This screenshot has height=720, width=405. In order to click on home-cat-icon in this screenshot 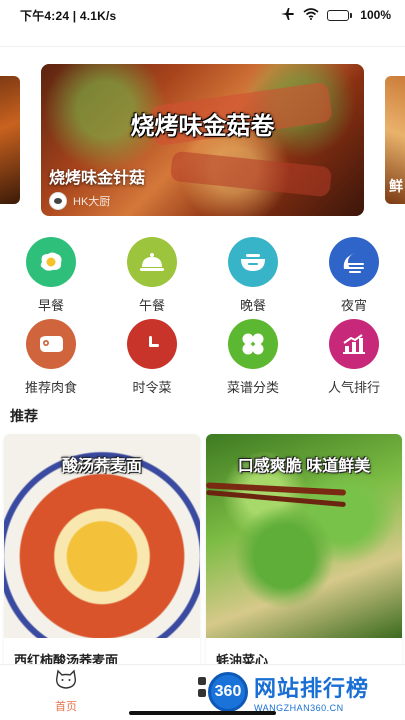, I will do `click(66, 682)`.